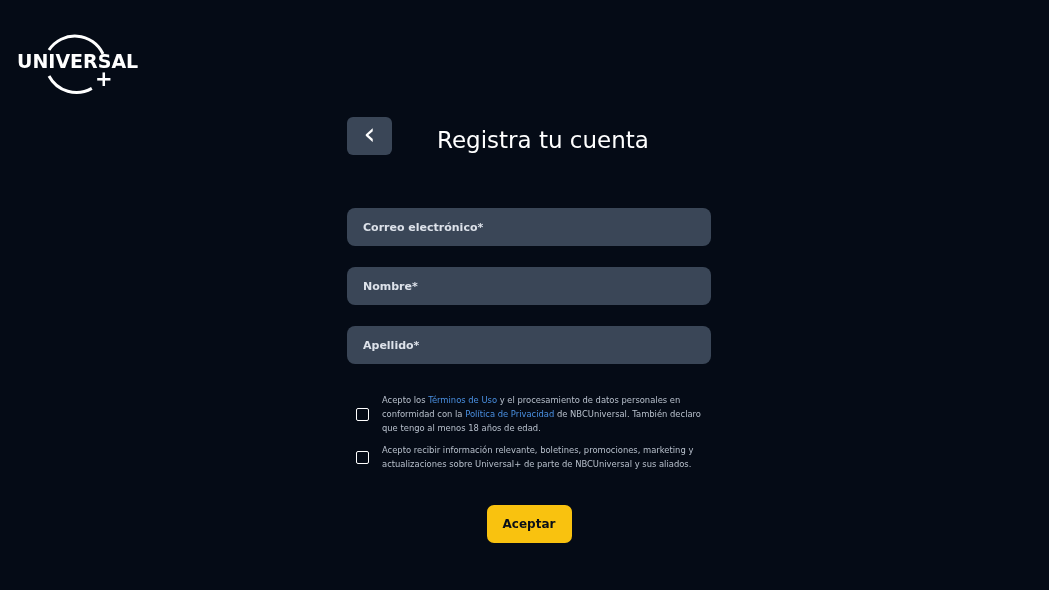  Describe the element at coordinates (529, 286) in the screenshot. I see `text-field: Nombre*` at that location.